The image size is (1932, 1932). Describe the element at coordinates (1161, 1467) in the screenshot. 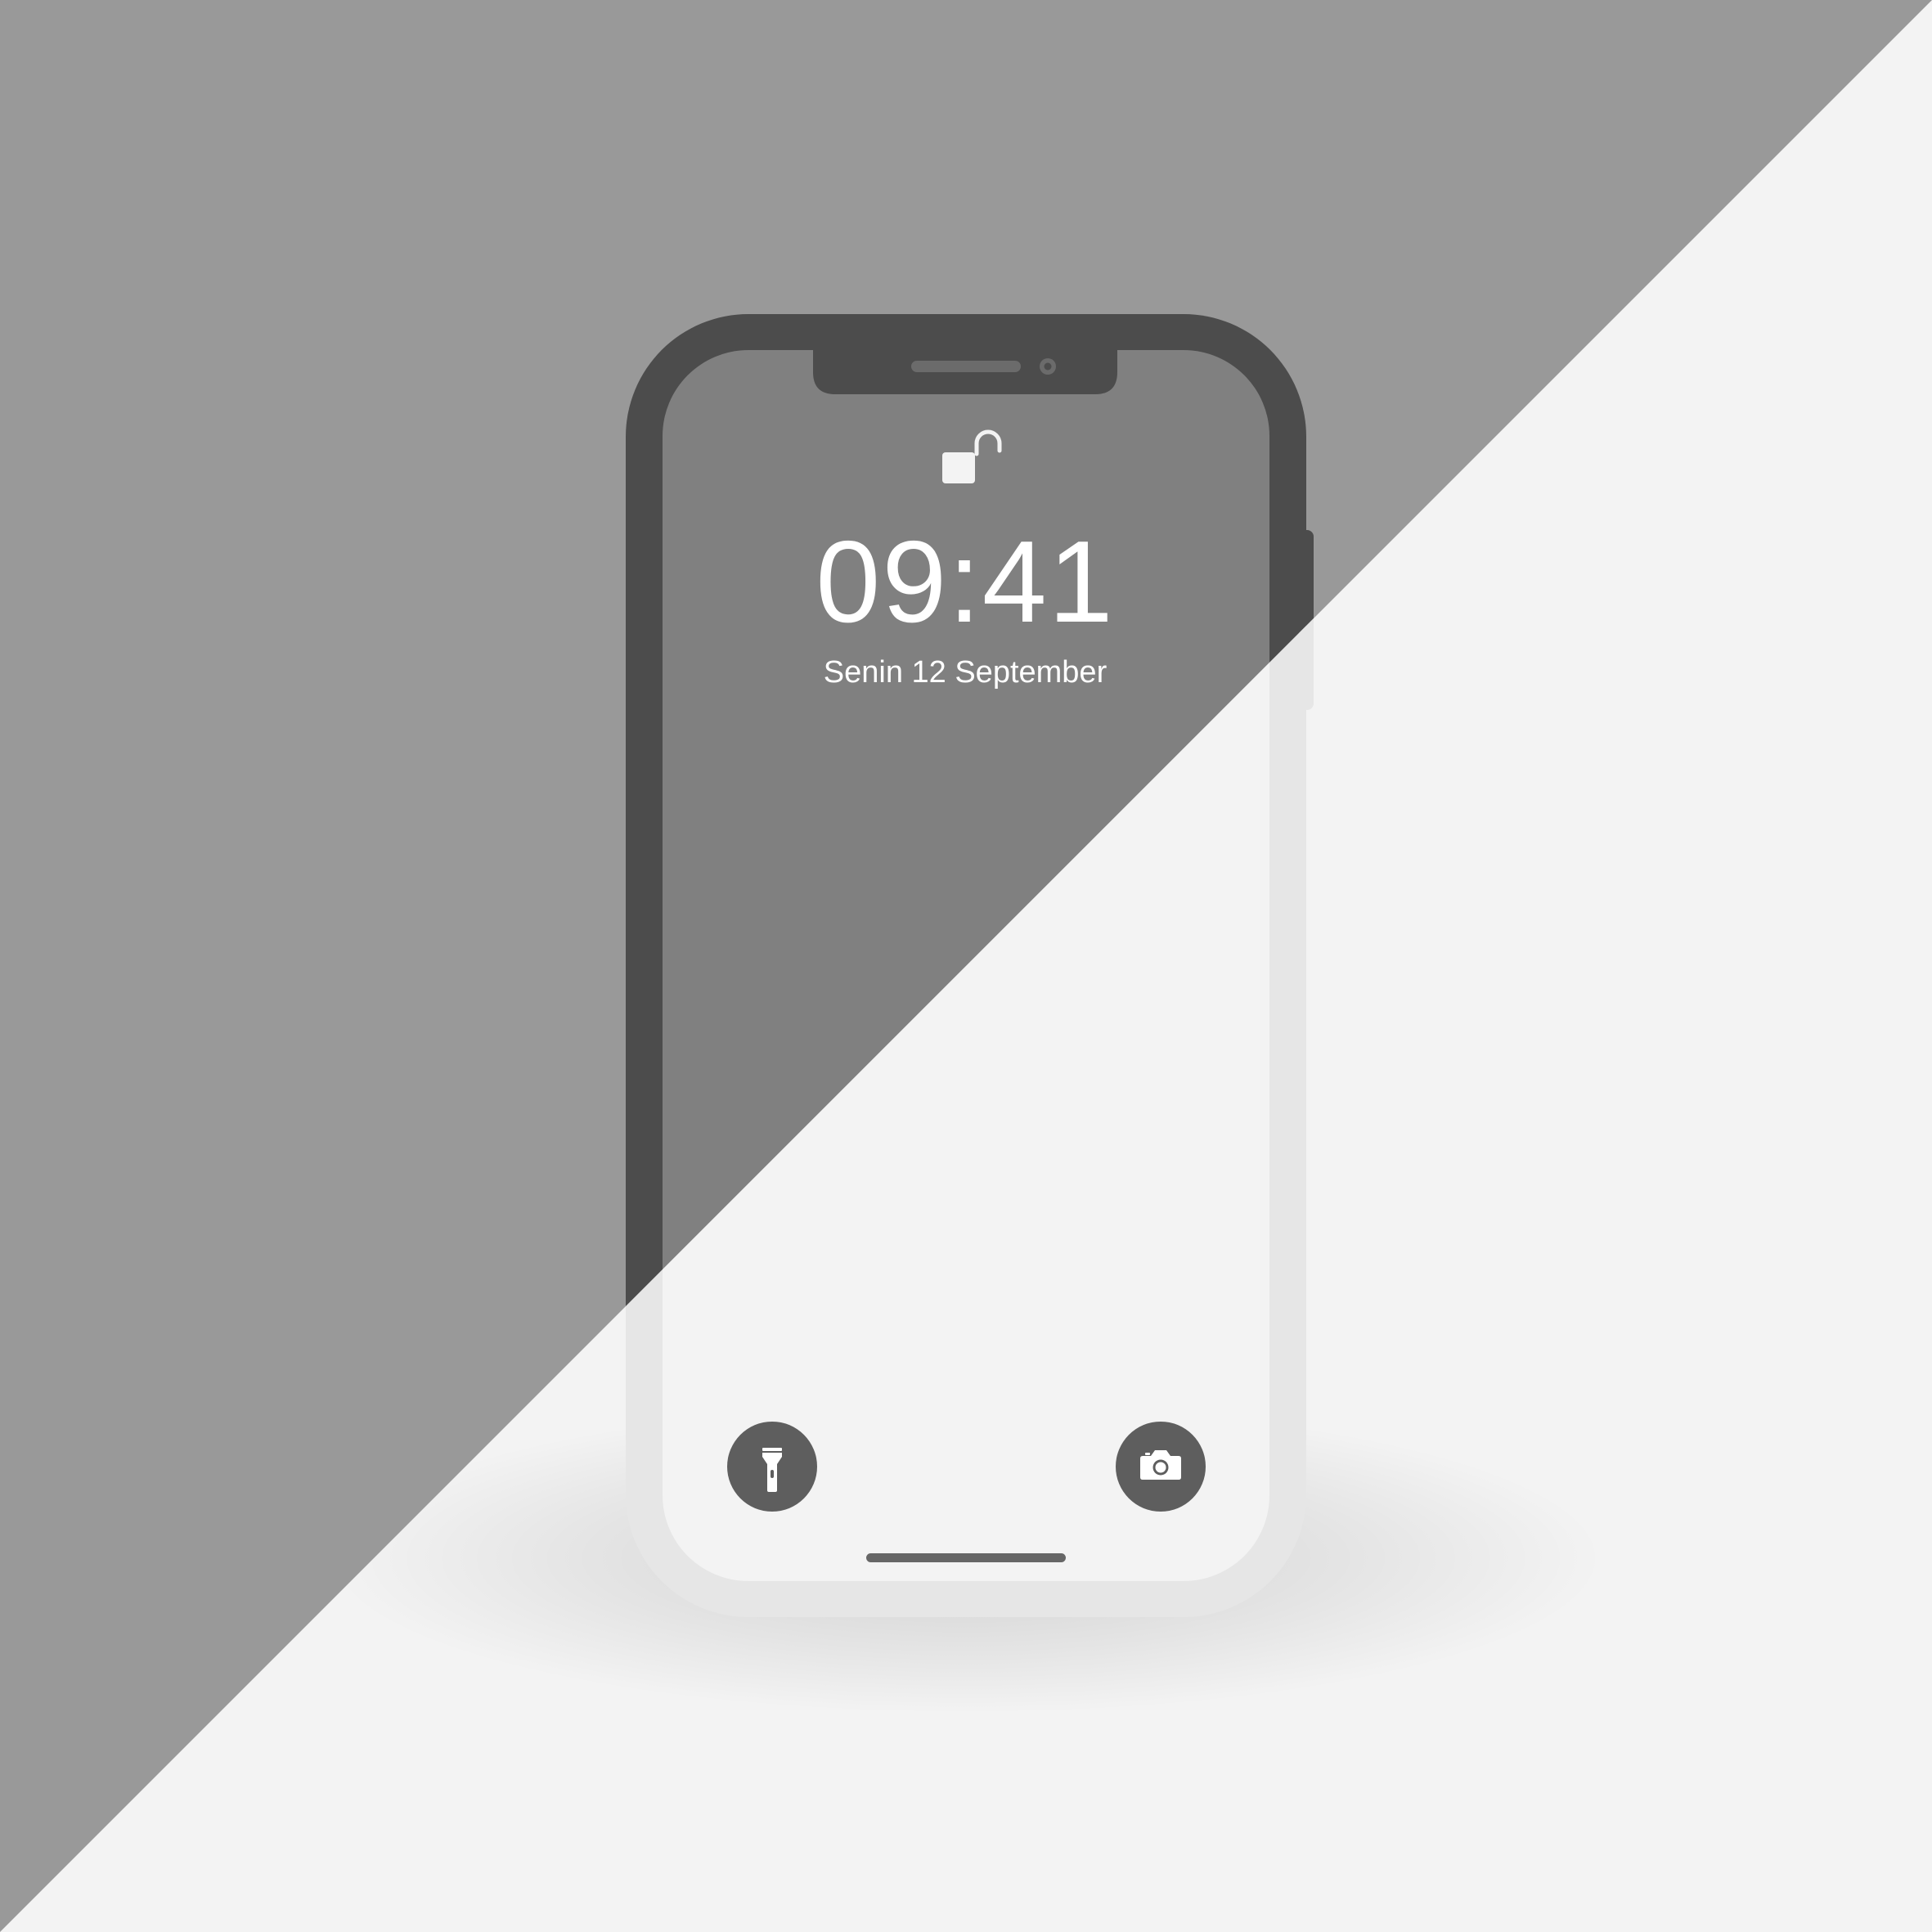

I see `camera-quick-action` at that location.